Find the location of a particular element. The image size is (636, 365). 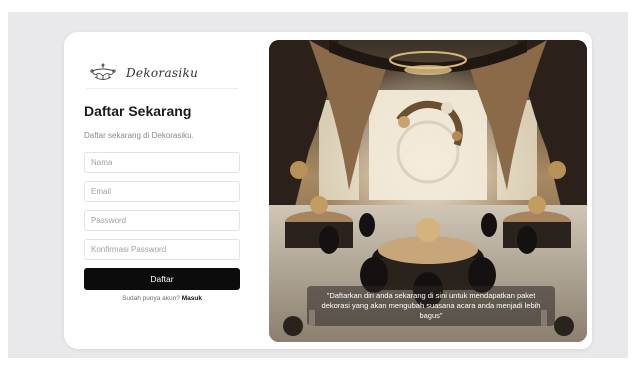

password-field is located at coordinates (162, 220).